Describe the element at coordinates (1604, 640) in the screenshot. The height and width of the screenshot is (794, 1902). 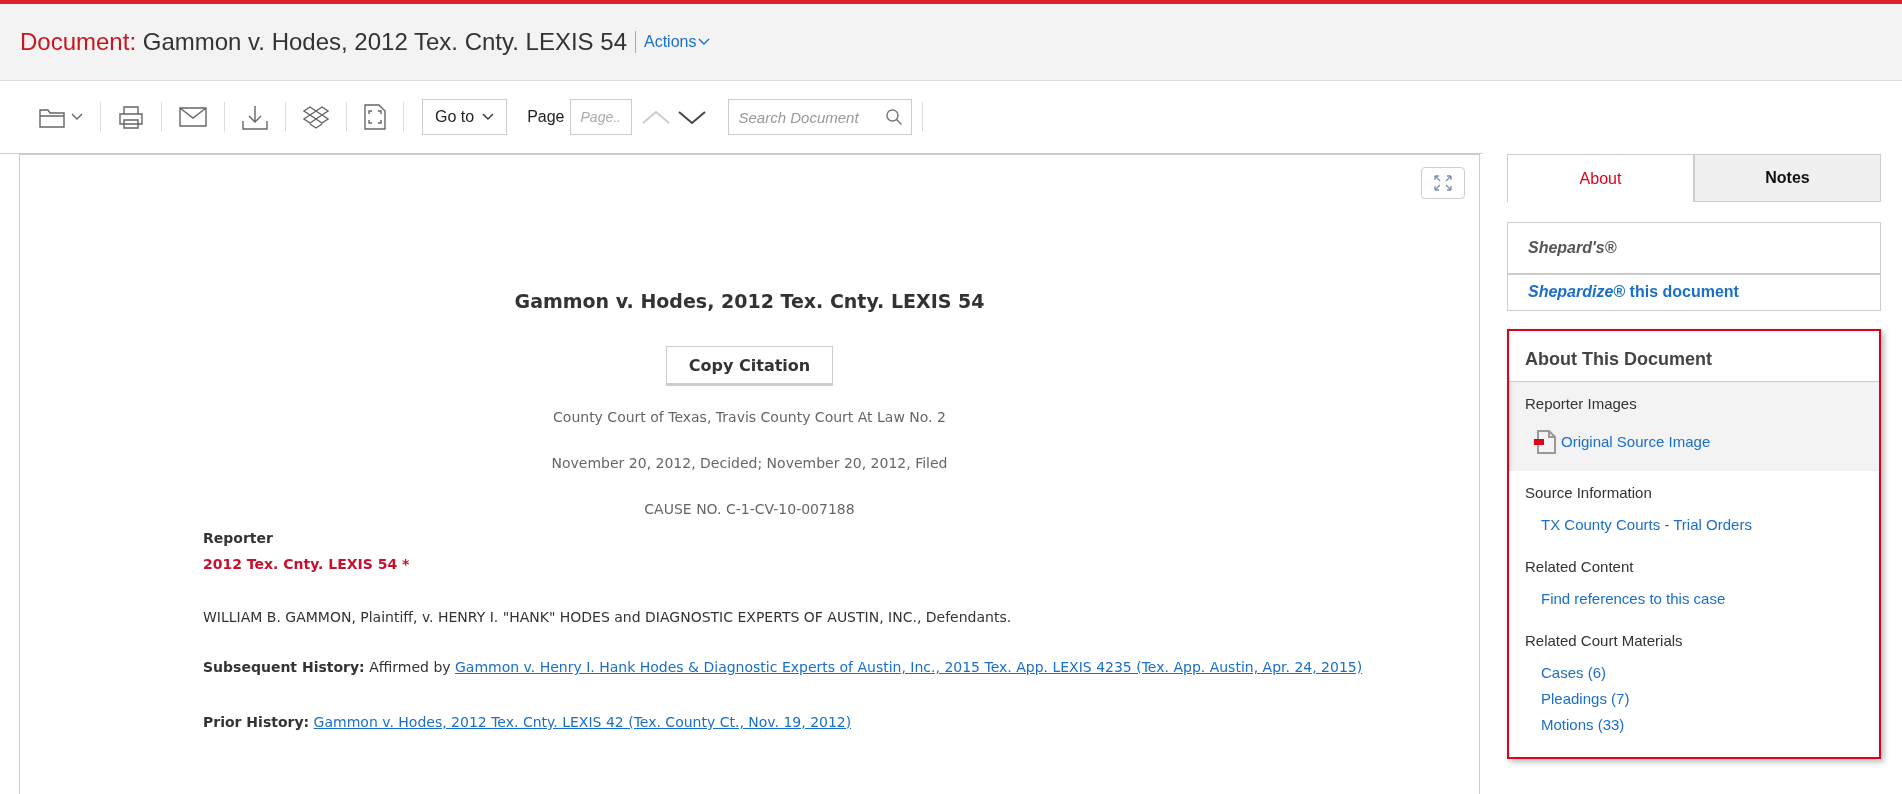
I see `section-heading: Related Court Materials` at that location.